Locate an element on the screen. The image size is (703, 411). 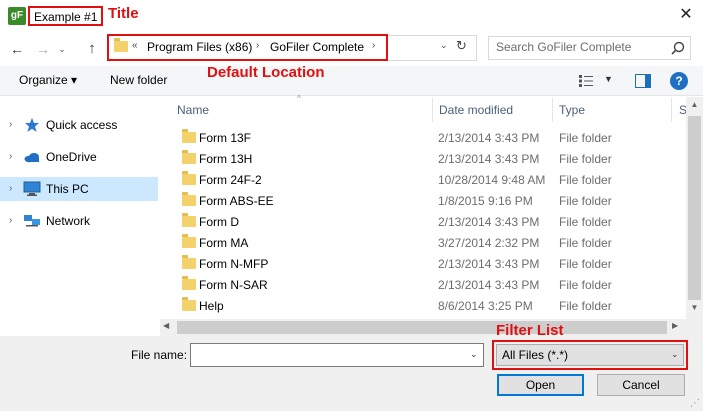
sidebar-item-network: › Network is located at coordinates (79, 221).